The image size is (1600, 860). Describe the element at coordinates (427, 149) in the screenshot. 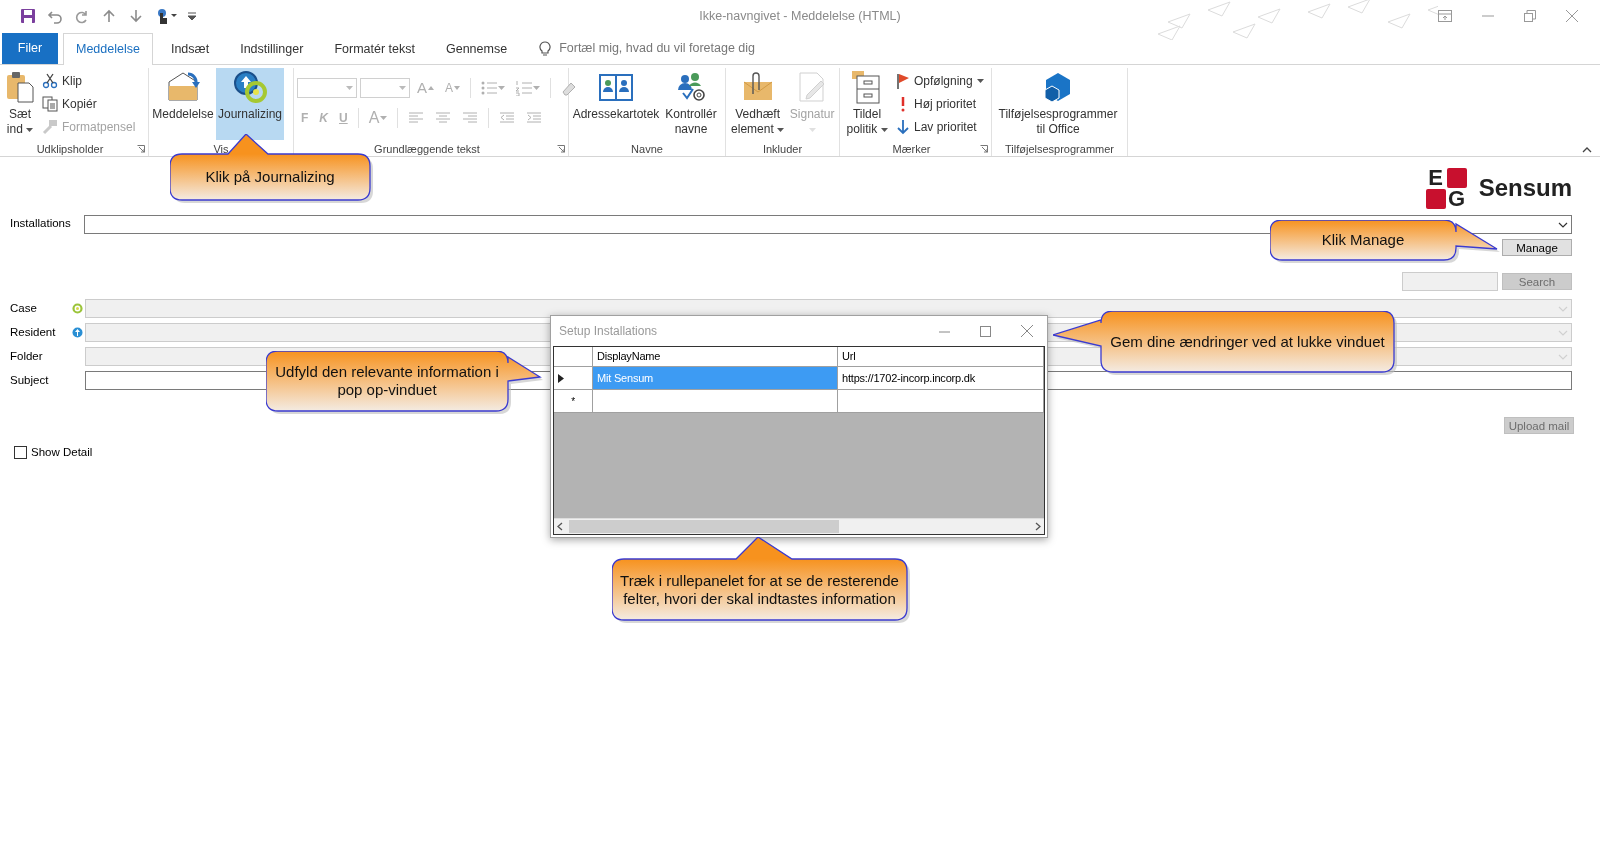

I see `group-label: Grundlæggende tekst` at that location.